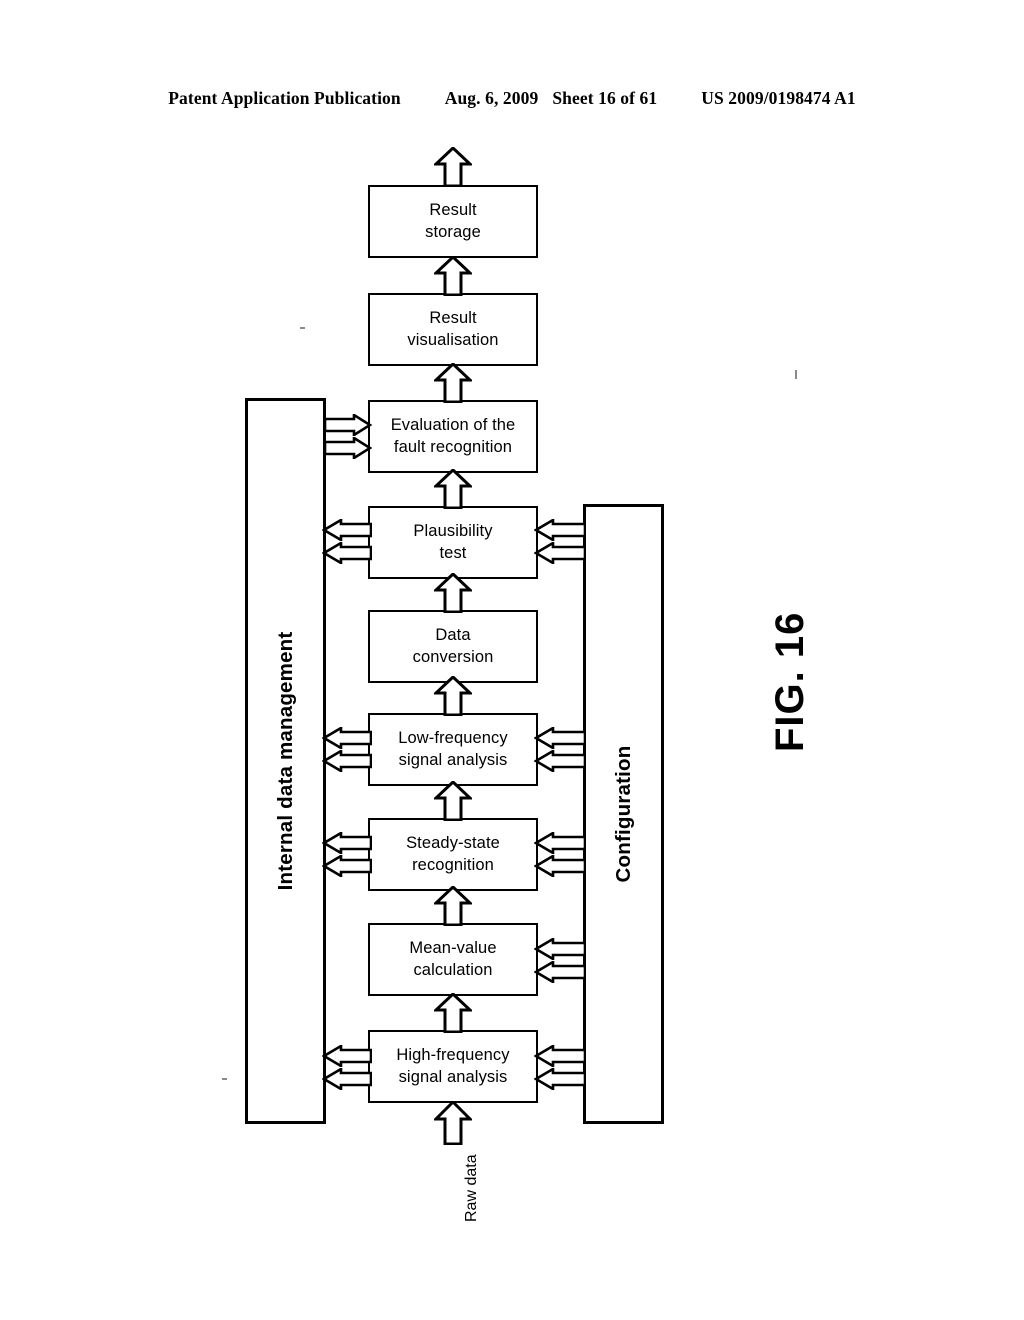 The height and width of the screenshot is (1320, 1024). I want to click on arrow-up-evaluation-to-visualisation, so click(453, 383).